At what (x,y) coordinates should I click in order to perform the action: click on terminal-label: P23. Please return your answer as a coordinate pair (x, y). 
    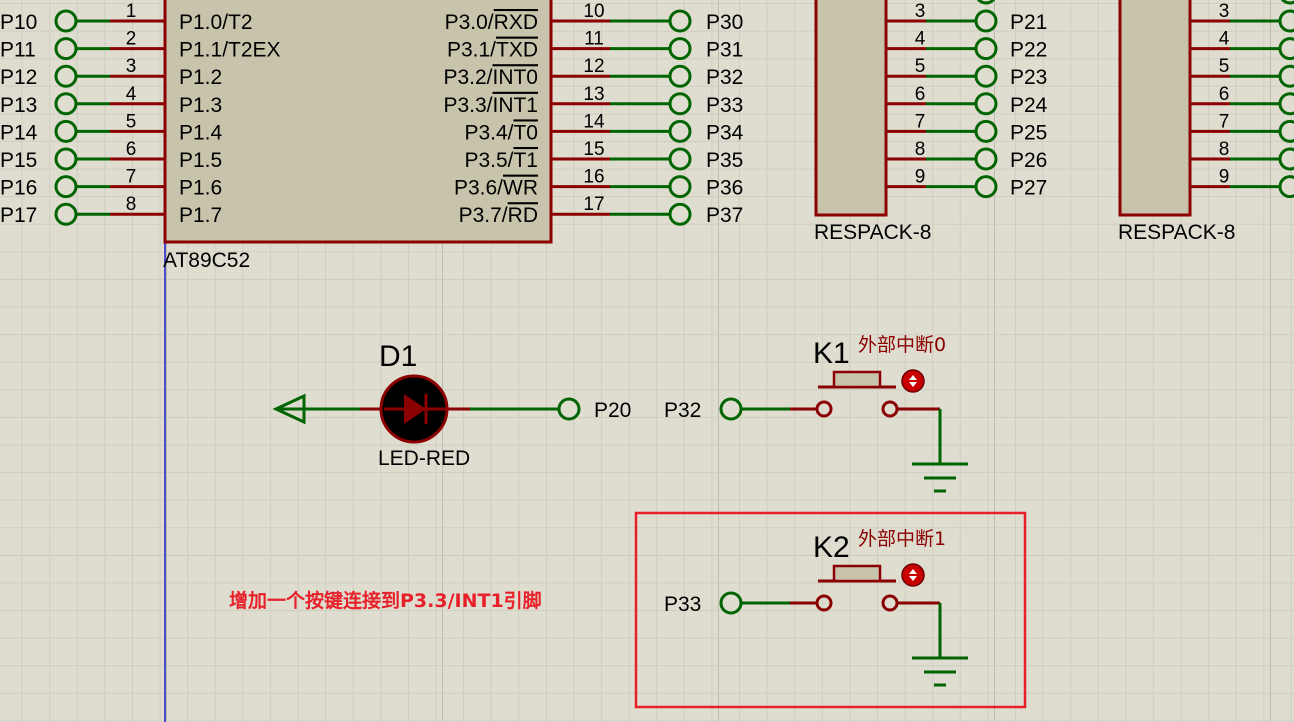
    Looking at the image, I should click on (1028, 77).